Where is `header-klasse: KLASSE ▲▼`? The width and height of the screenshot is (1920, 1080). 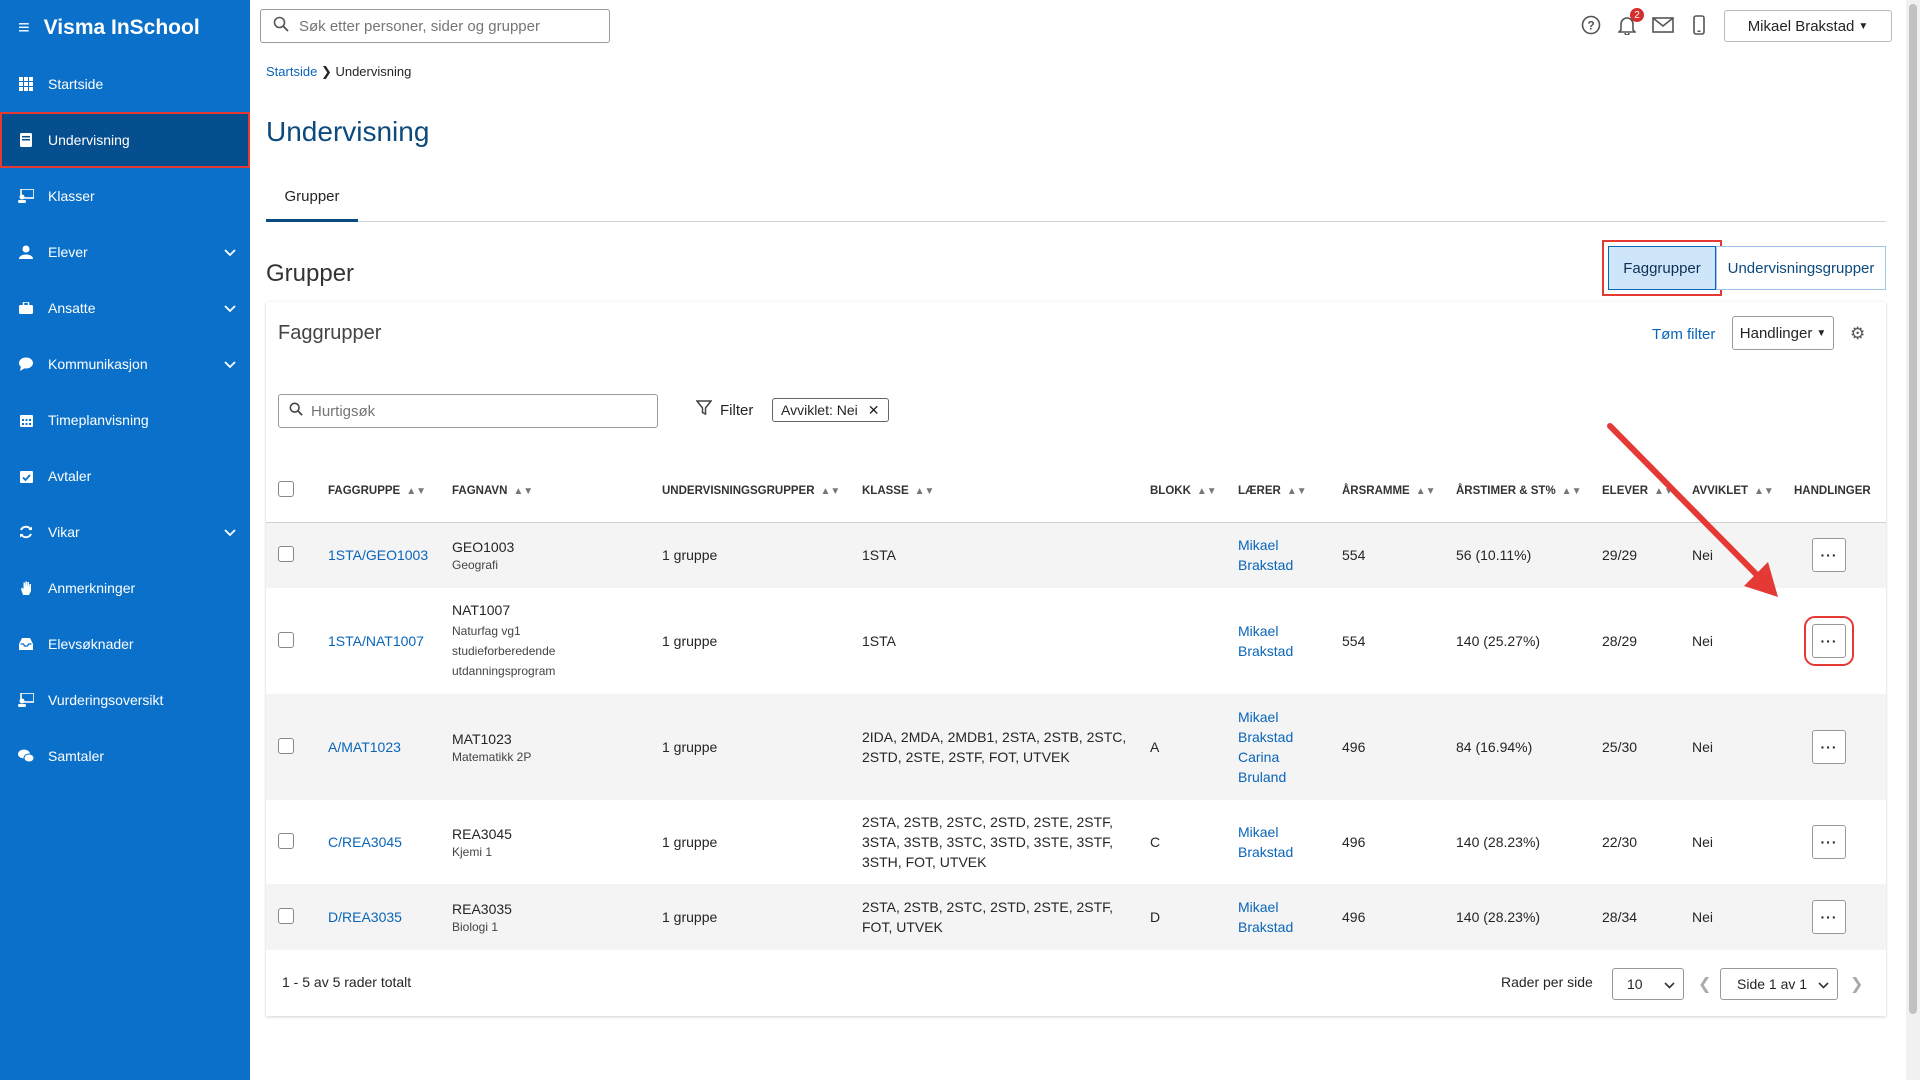
header-klasse: KLASSE ▲▼ is located at coordinates (998, 491).